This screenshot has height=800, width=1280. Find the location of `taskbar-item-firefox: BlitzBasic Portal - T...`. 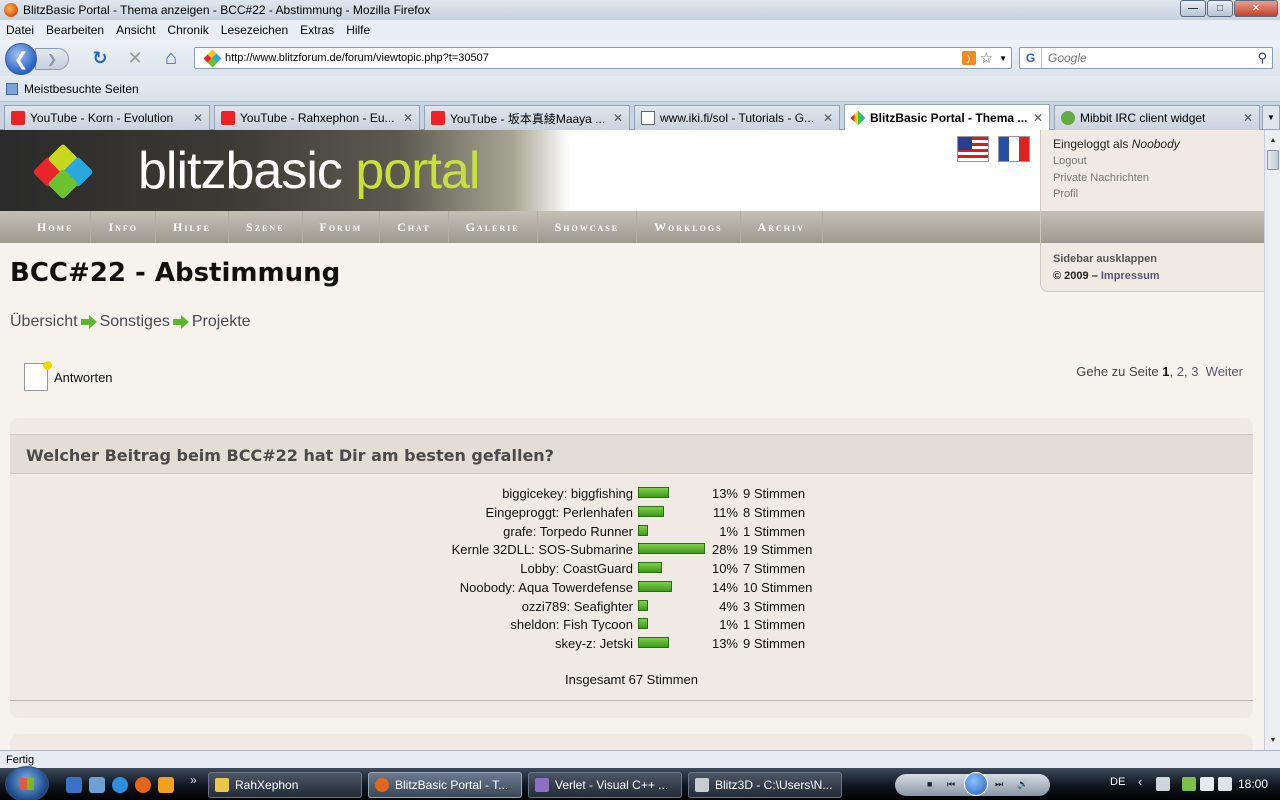

taskbar-item-firefox: BlitzBasic Portal - T... is located at coordinates (445, 785).